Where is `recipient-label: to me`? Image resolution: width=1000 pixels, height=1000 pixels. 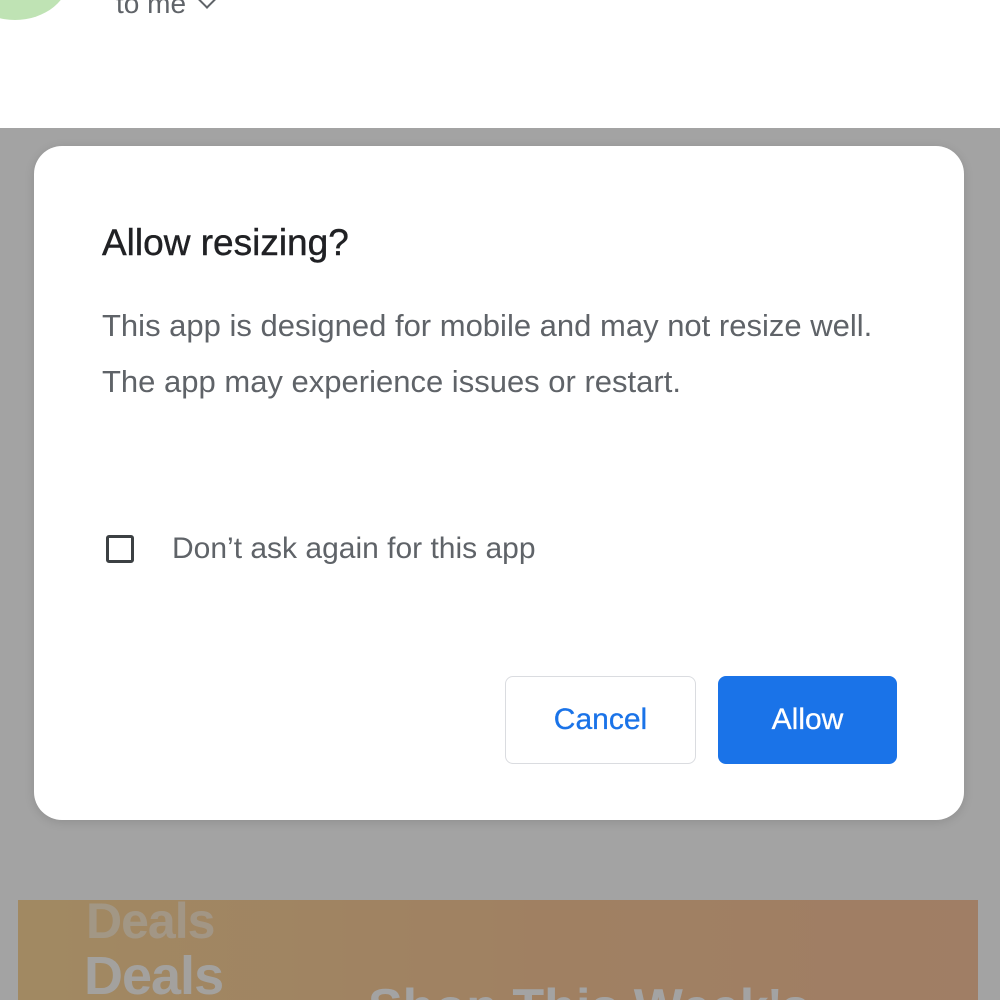
recipient-label: to me is located at coordinates (151, 9).